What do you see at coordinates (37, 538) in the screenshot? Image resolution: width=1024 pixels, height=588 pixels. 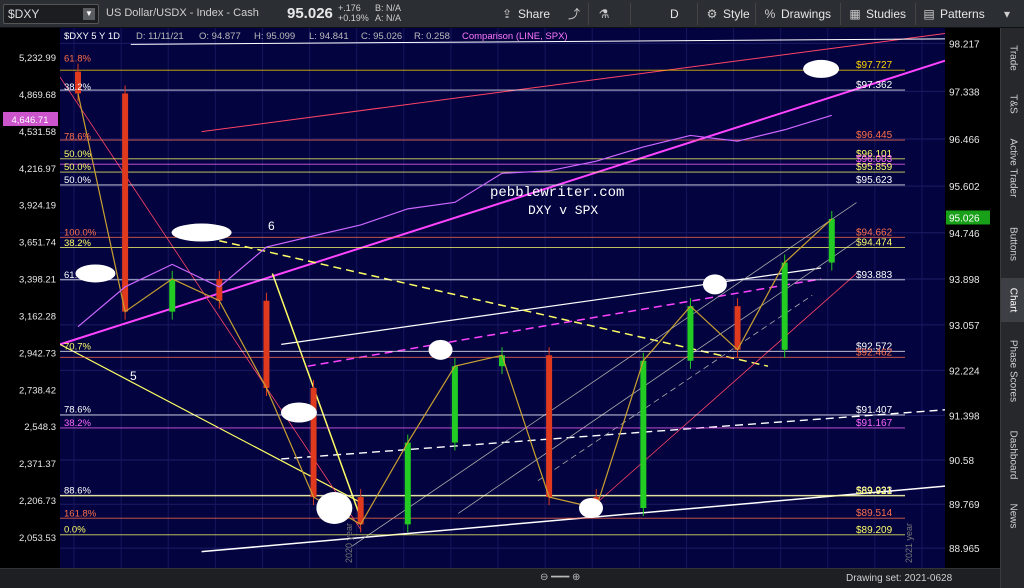 I see `left-axis-tick-label: 2,053.53` at bounding box center [37, 538].